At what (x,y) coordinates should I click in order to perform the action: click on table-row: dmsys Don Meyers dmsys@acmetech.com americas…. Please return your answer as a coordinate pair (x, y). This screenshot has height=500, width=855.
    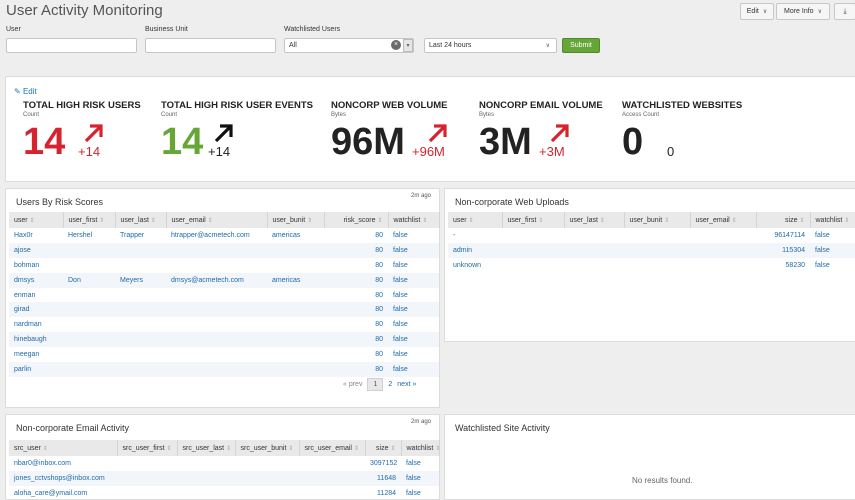
    Looking at the image, I should click on (224, 280).